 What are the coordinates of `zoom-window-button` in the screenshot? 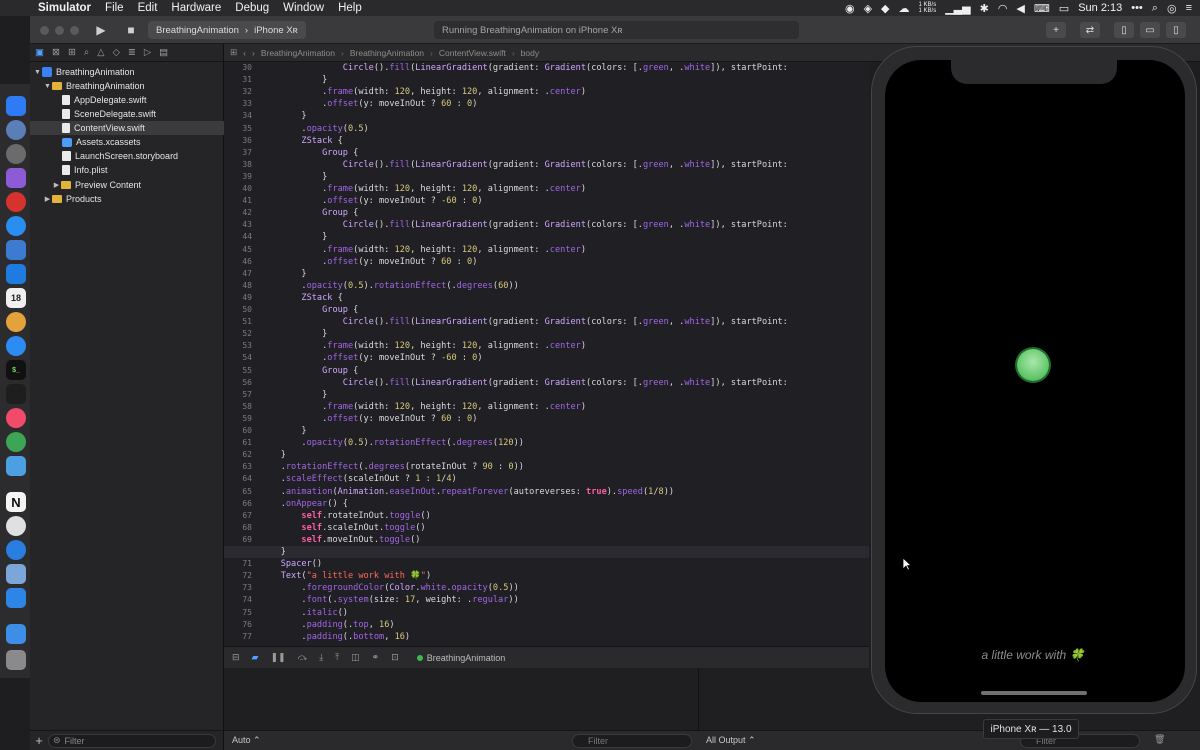 It's located at (74, 30).